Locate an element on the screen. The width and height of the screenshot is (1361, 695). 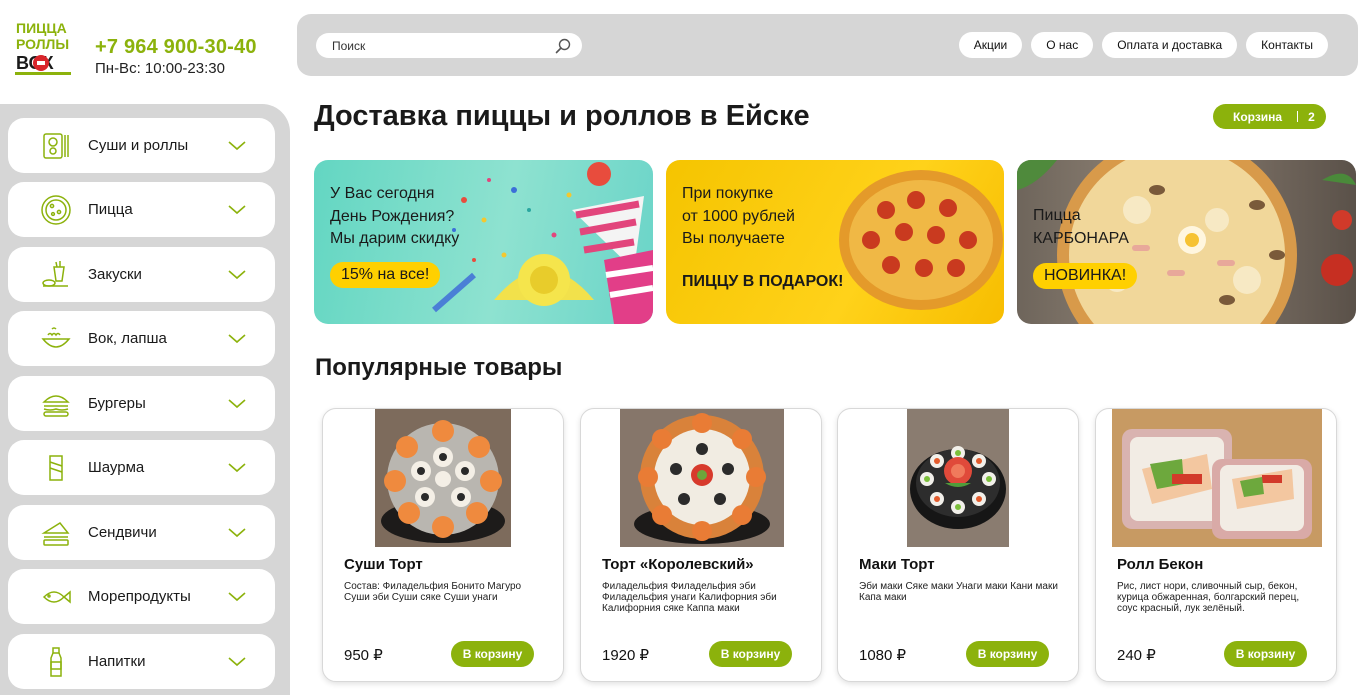
snacks-icon is located at coordinates (56, 275).